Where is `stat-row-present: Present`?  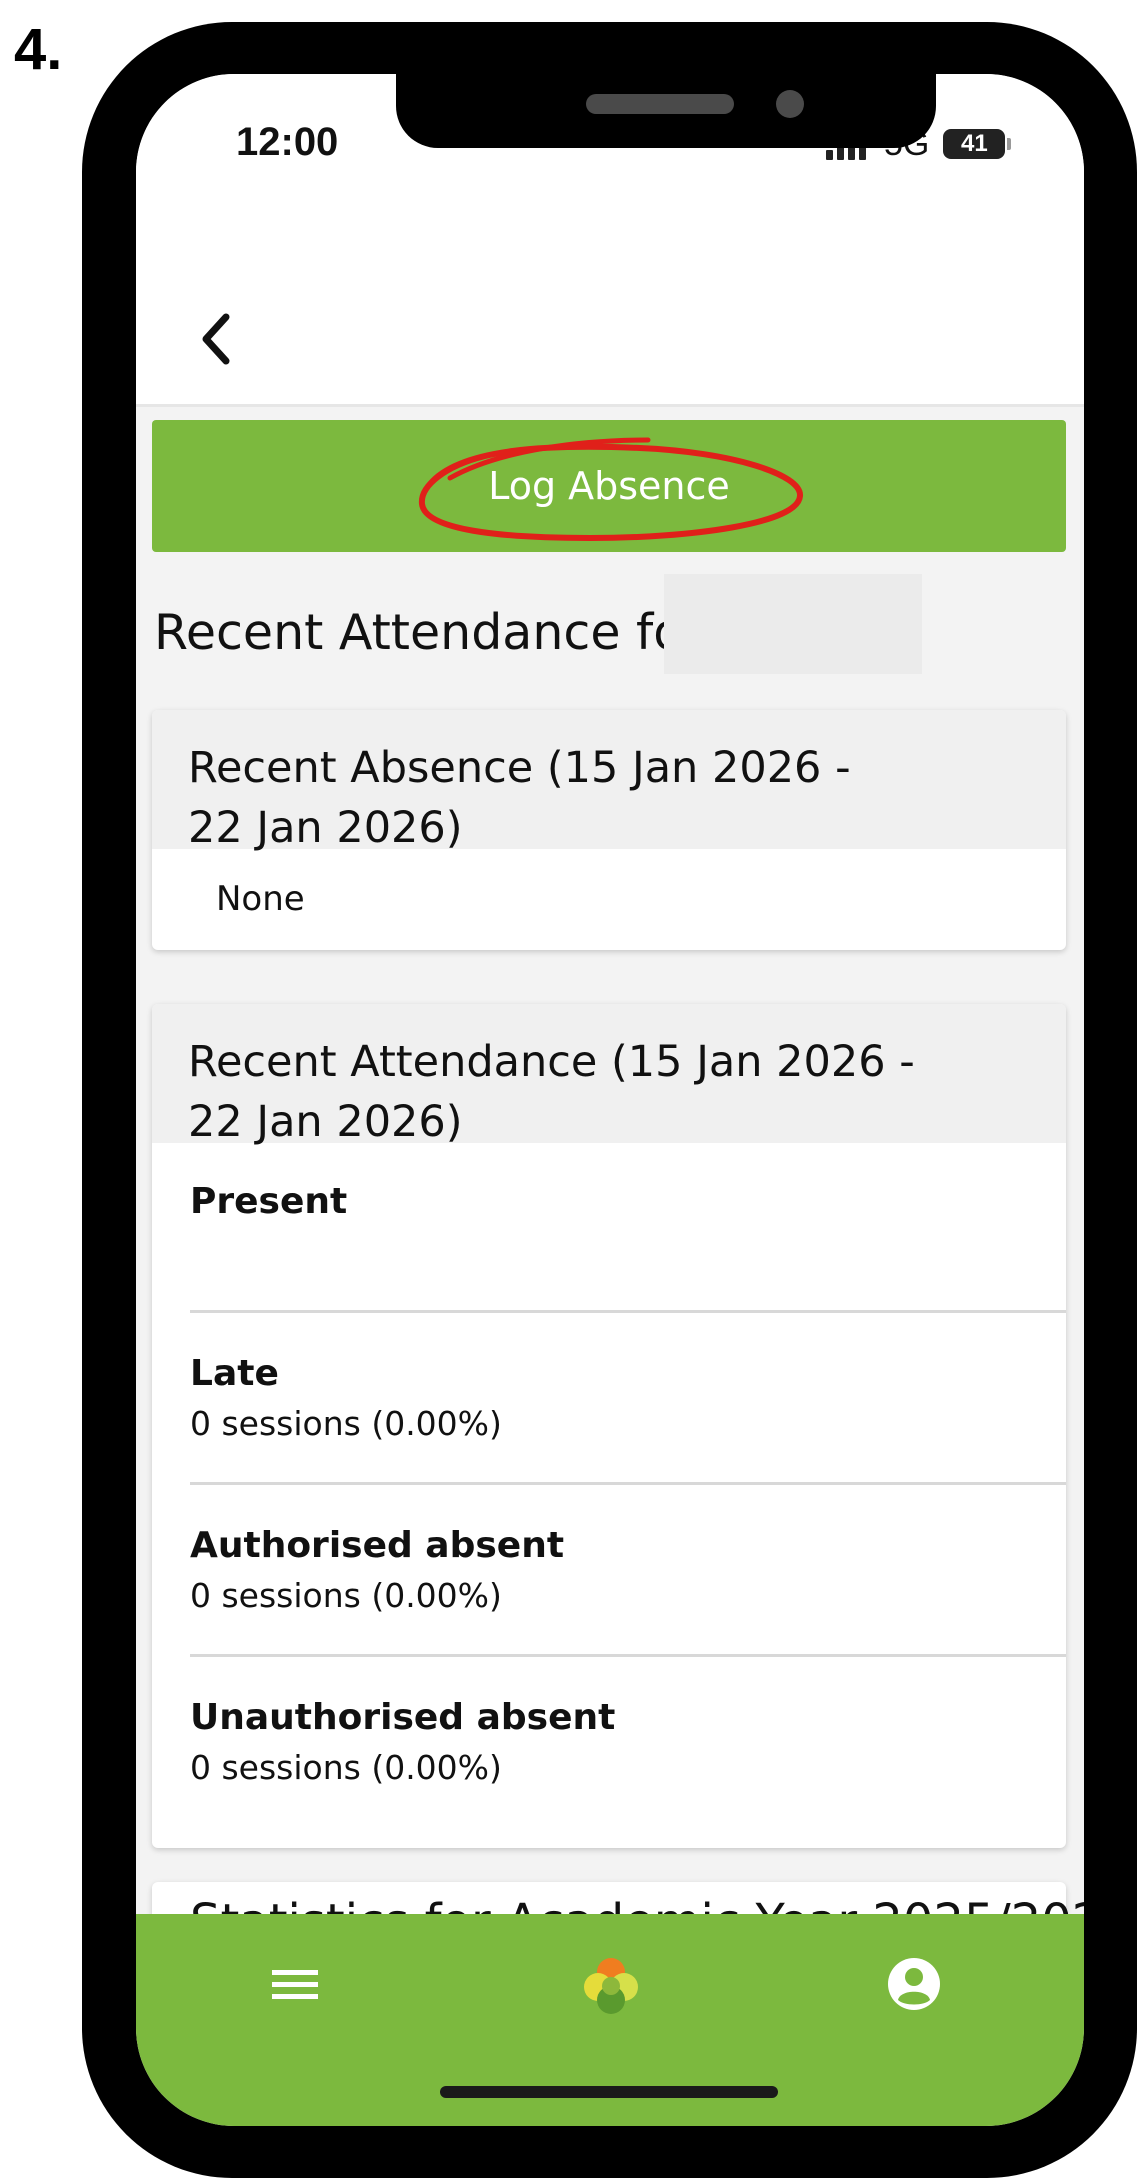 stat-row-present: Present is located at coordinates (628, 1228).